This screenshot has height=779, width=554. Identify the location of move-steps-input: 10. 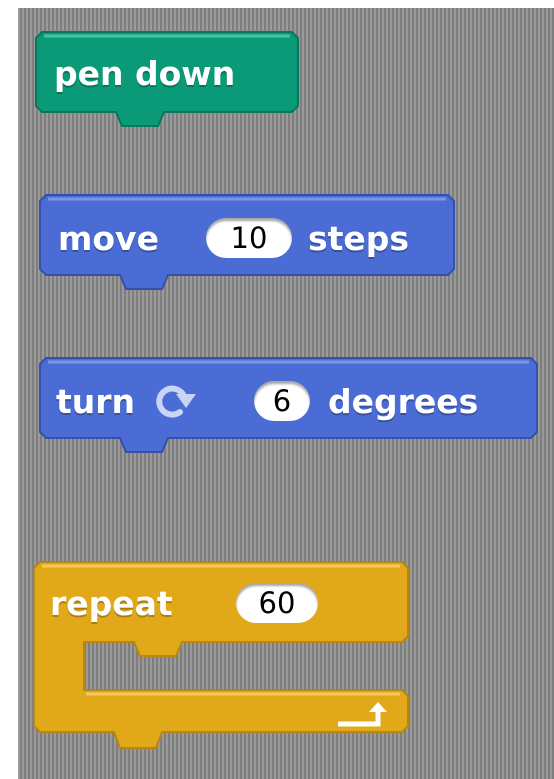
(249, 238).